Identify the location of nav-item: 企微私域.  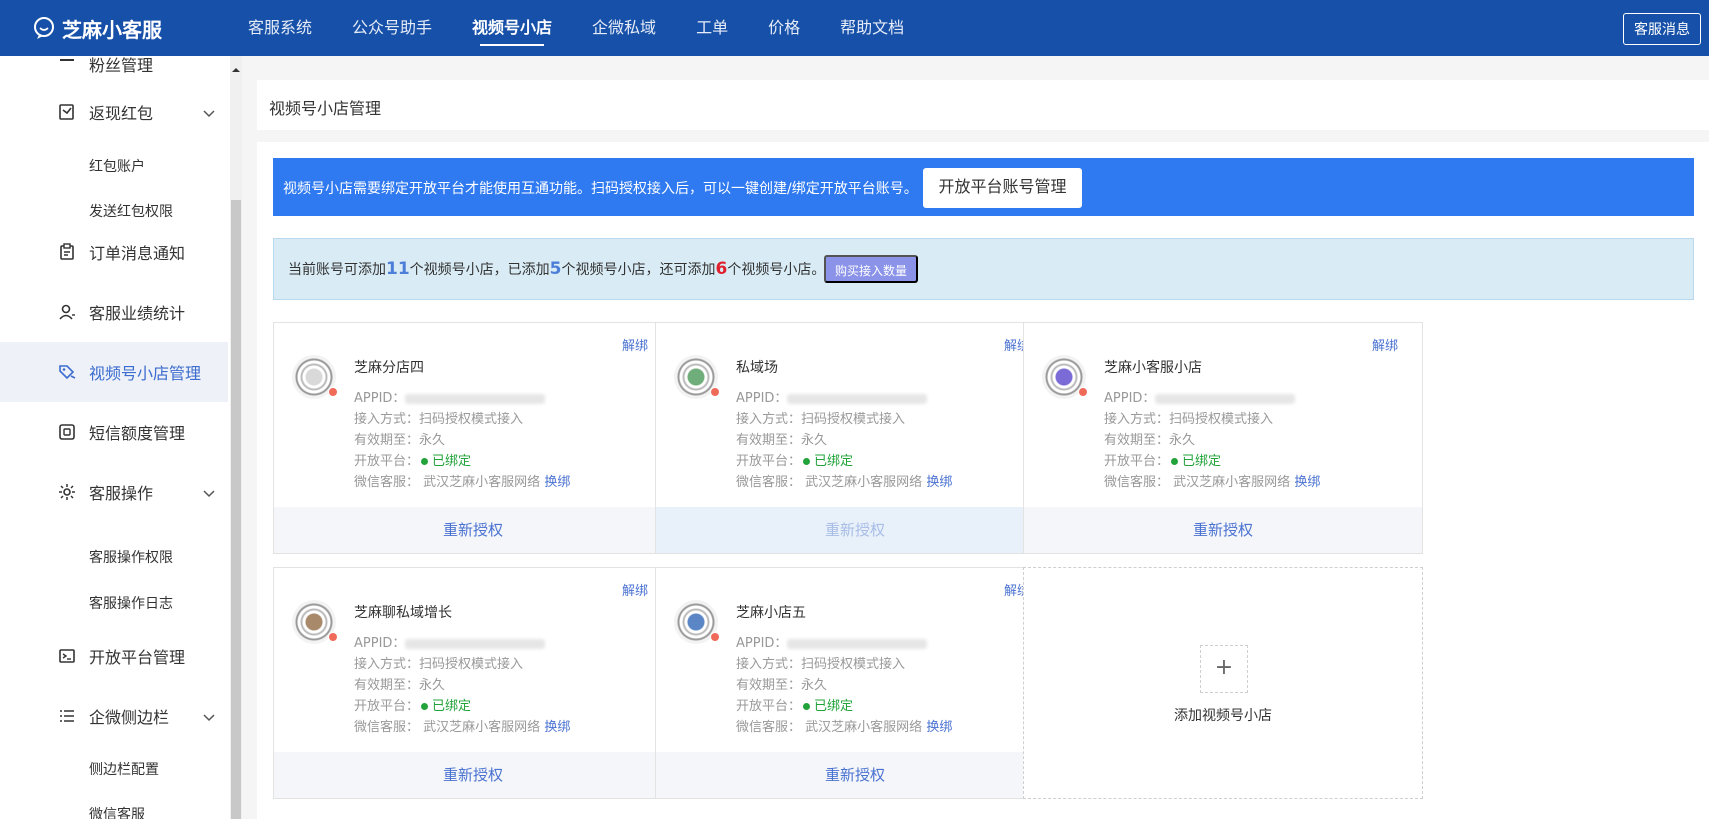
(624, 28).